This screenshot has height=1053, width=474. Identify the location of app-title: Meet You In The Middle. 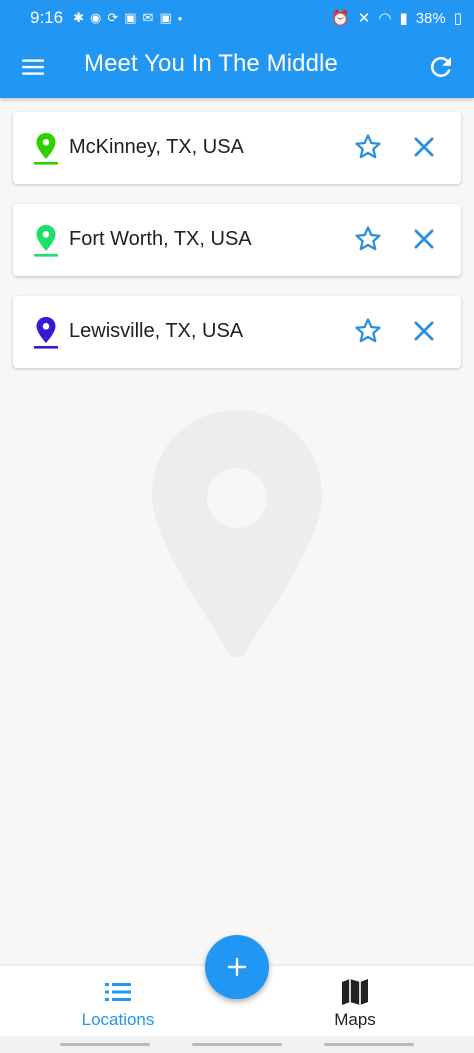
(211, 63).